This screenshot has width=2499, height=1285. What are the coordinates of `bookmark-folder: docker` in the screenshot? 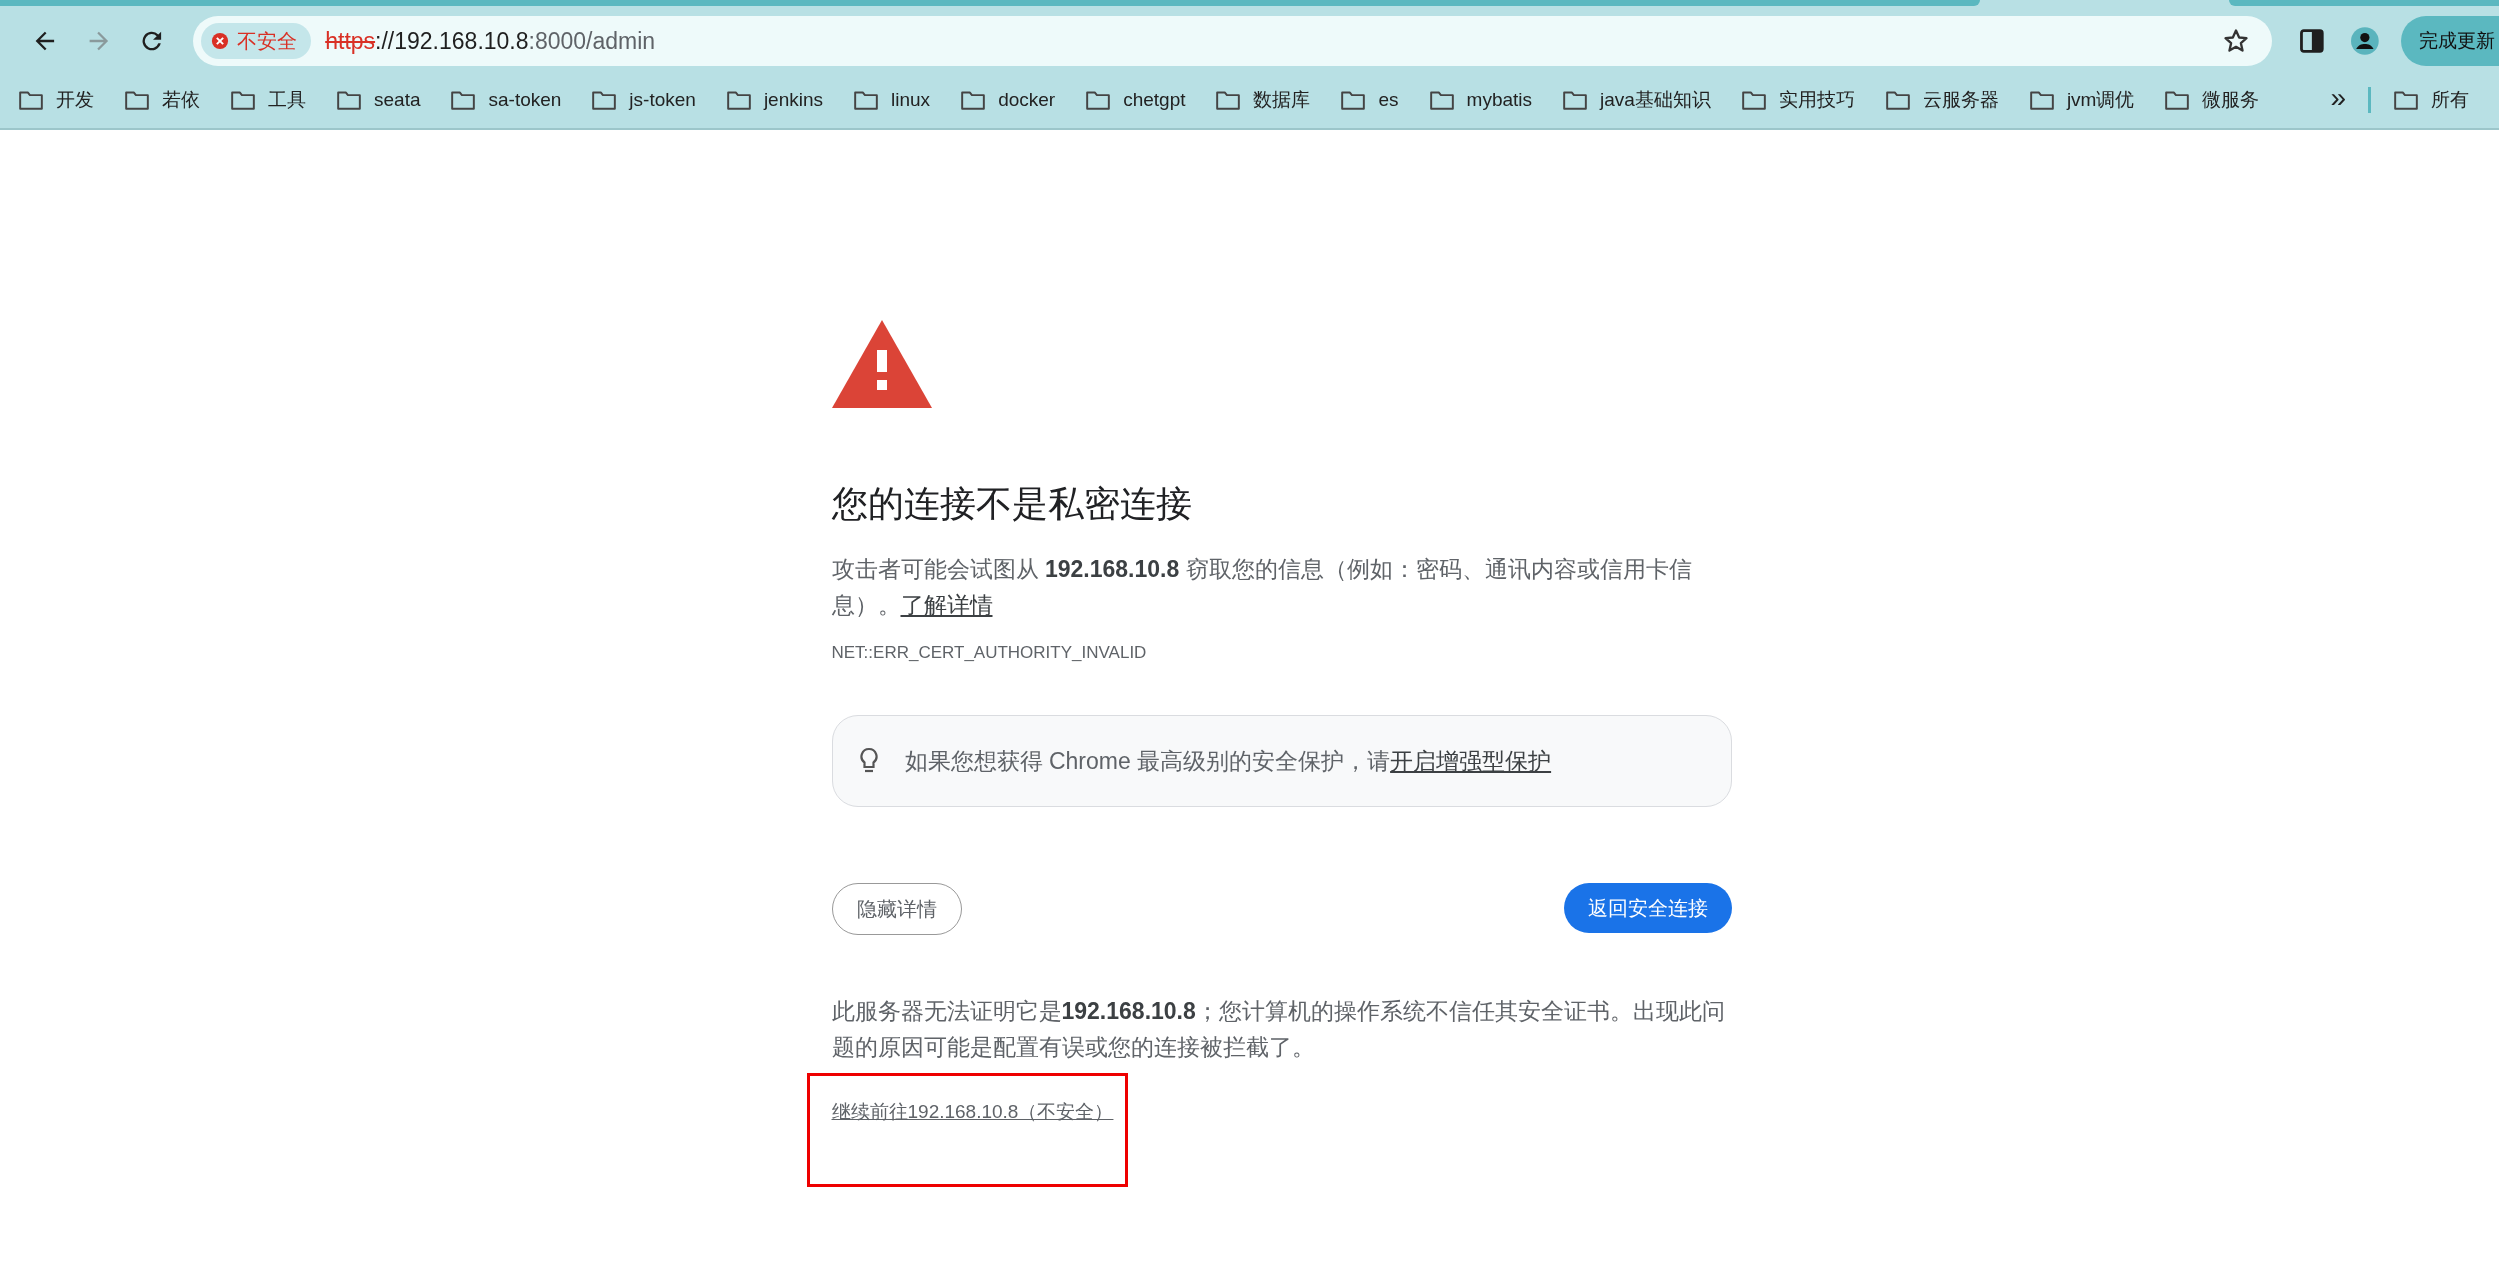 It's located at (1008, 100).